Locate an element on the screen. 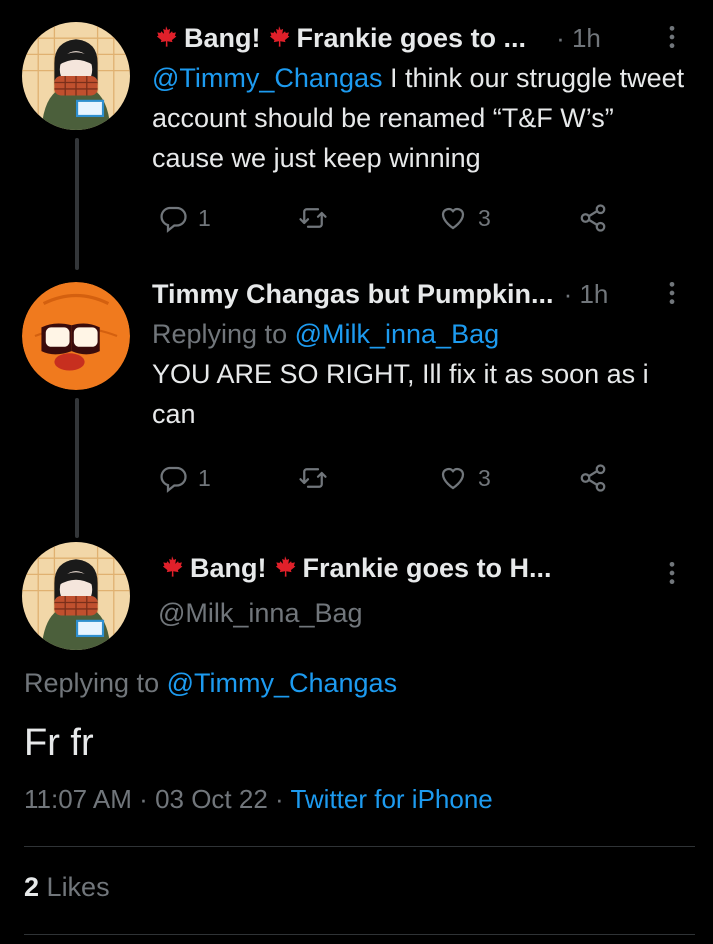 The width and height of the screenshot is (713, 944). likes-label: Likes is located at coordinates (78, 887).